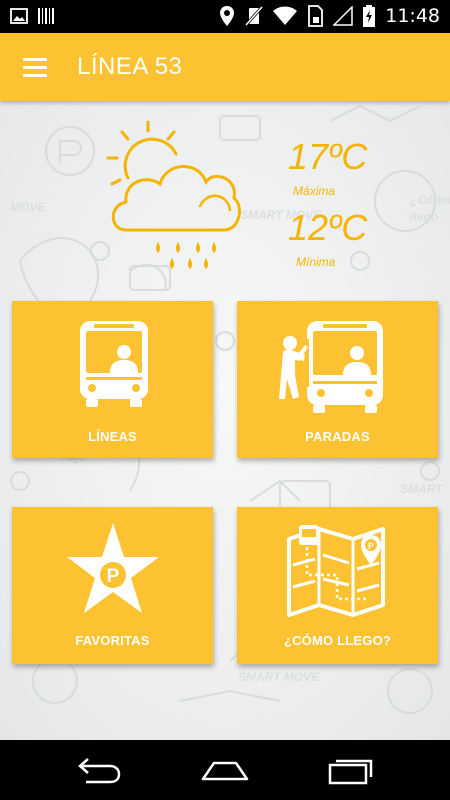 This screenshot has height=800, width=450. Describe the element at coordinates (331, 367) in the screenshot. I see `bus-stop-icon` at that location.